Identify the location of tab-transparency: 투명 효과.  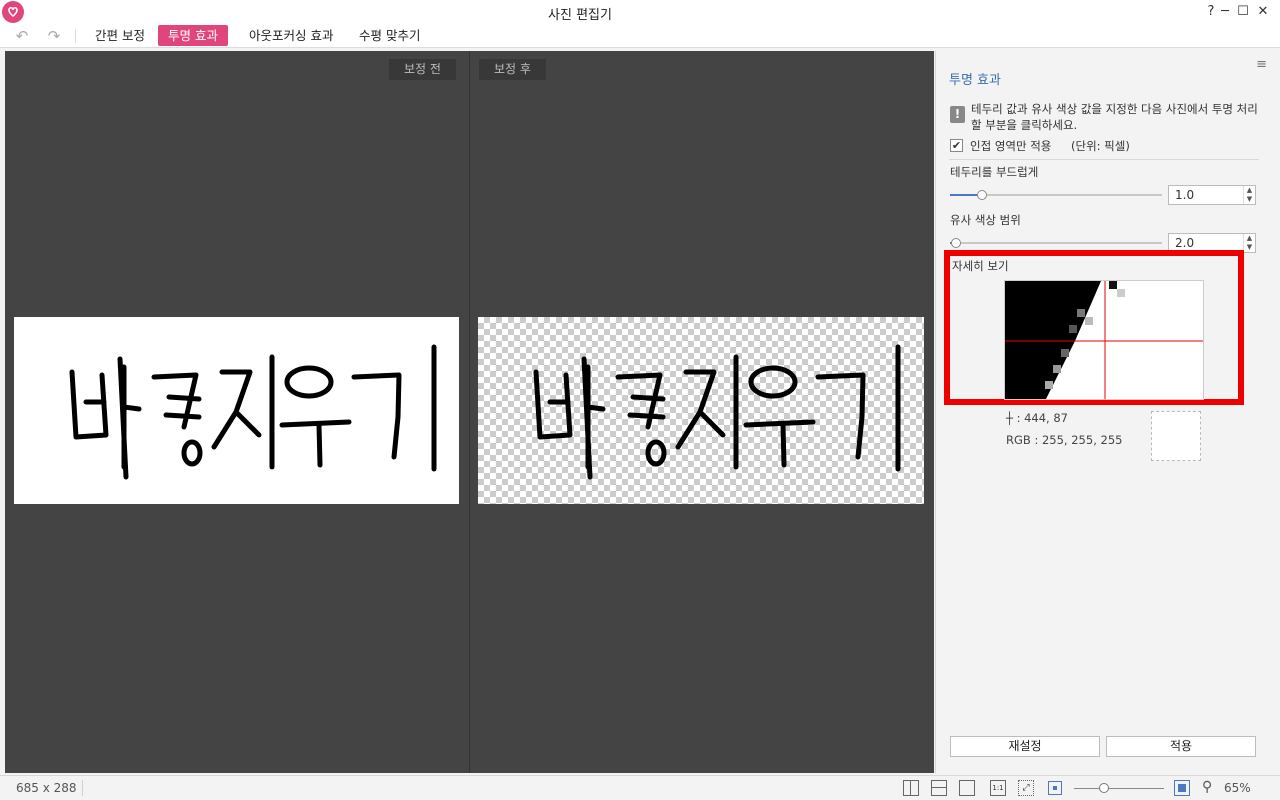
(193, 35).